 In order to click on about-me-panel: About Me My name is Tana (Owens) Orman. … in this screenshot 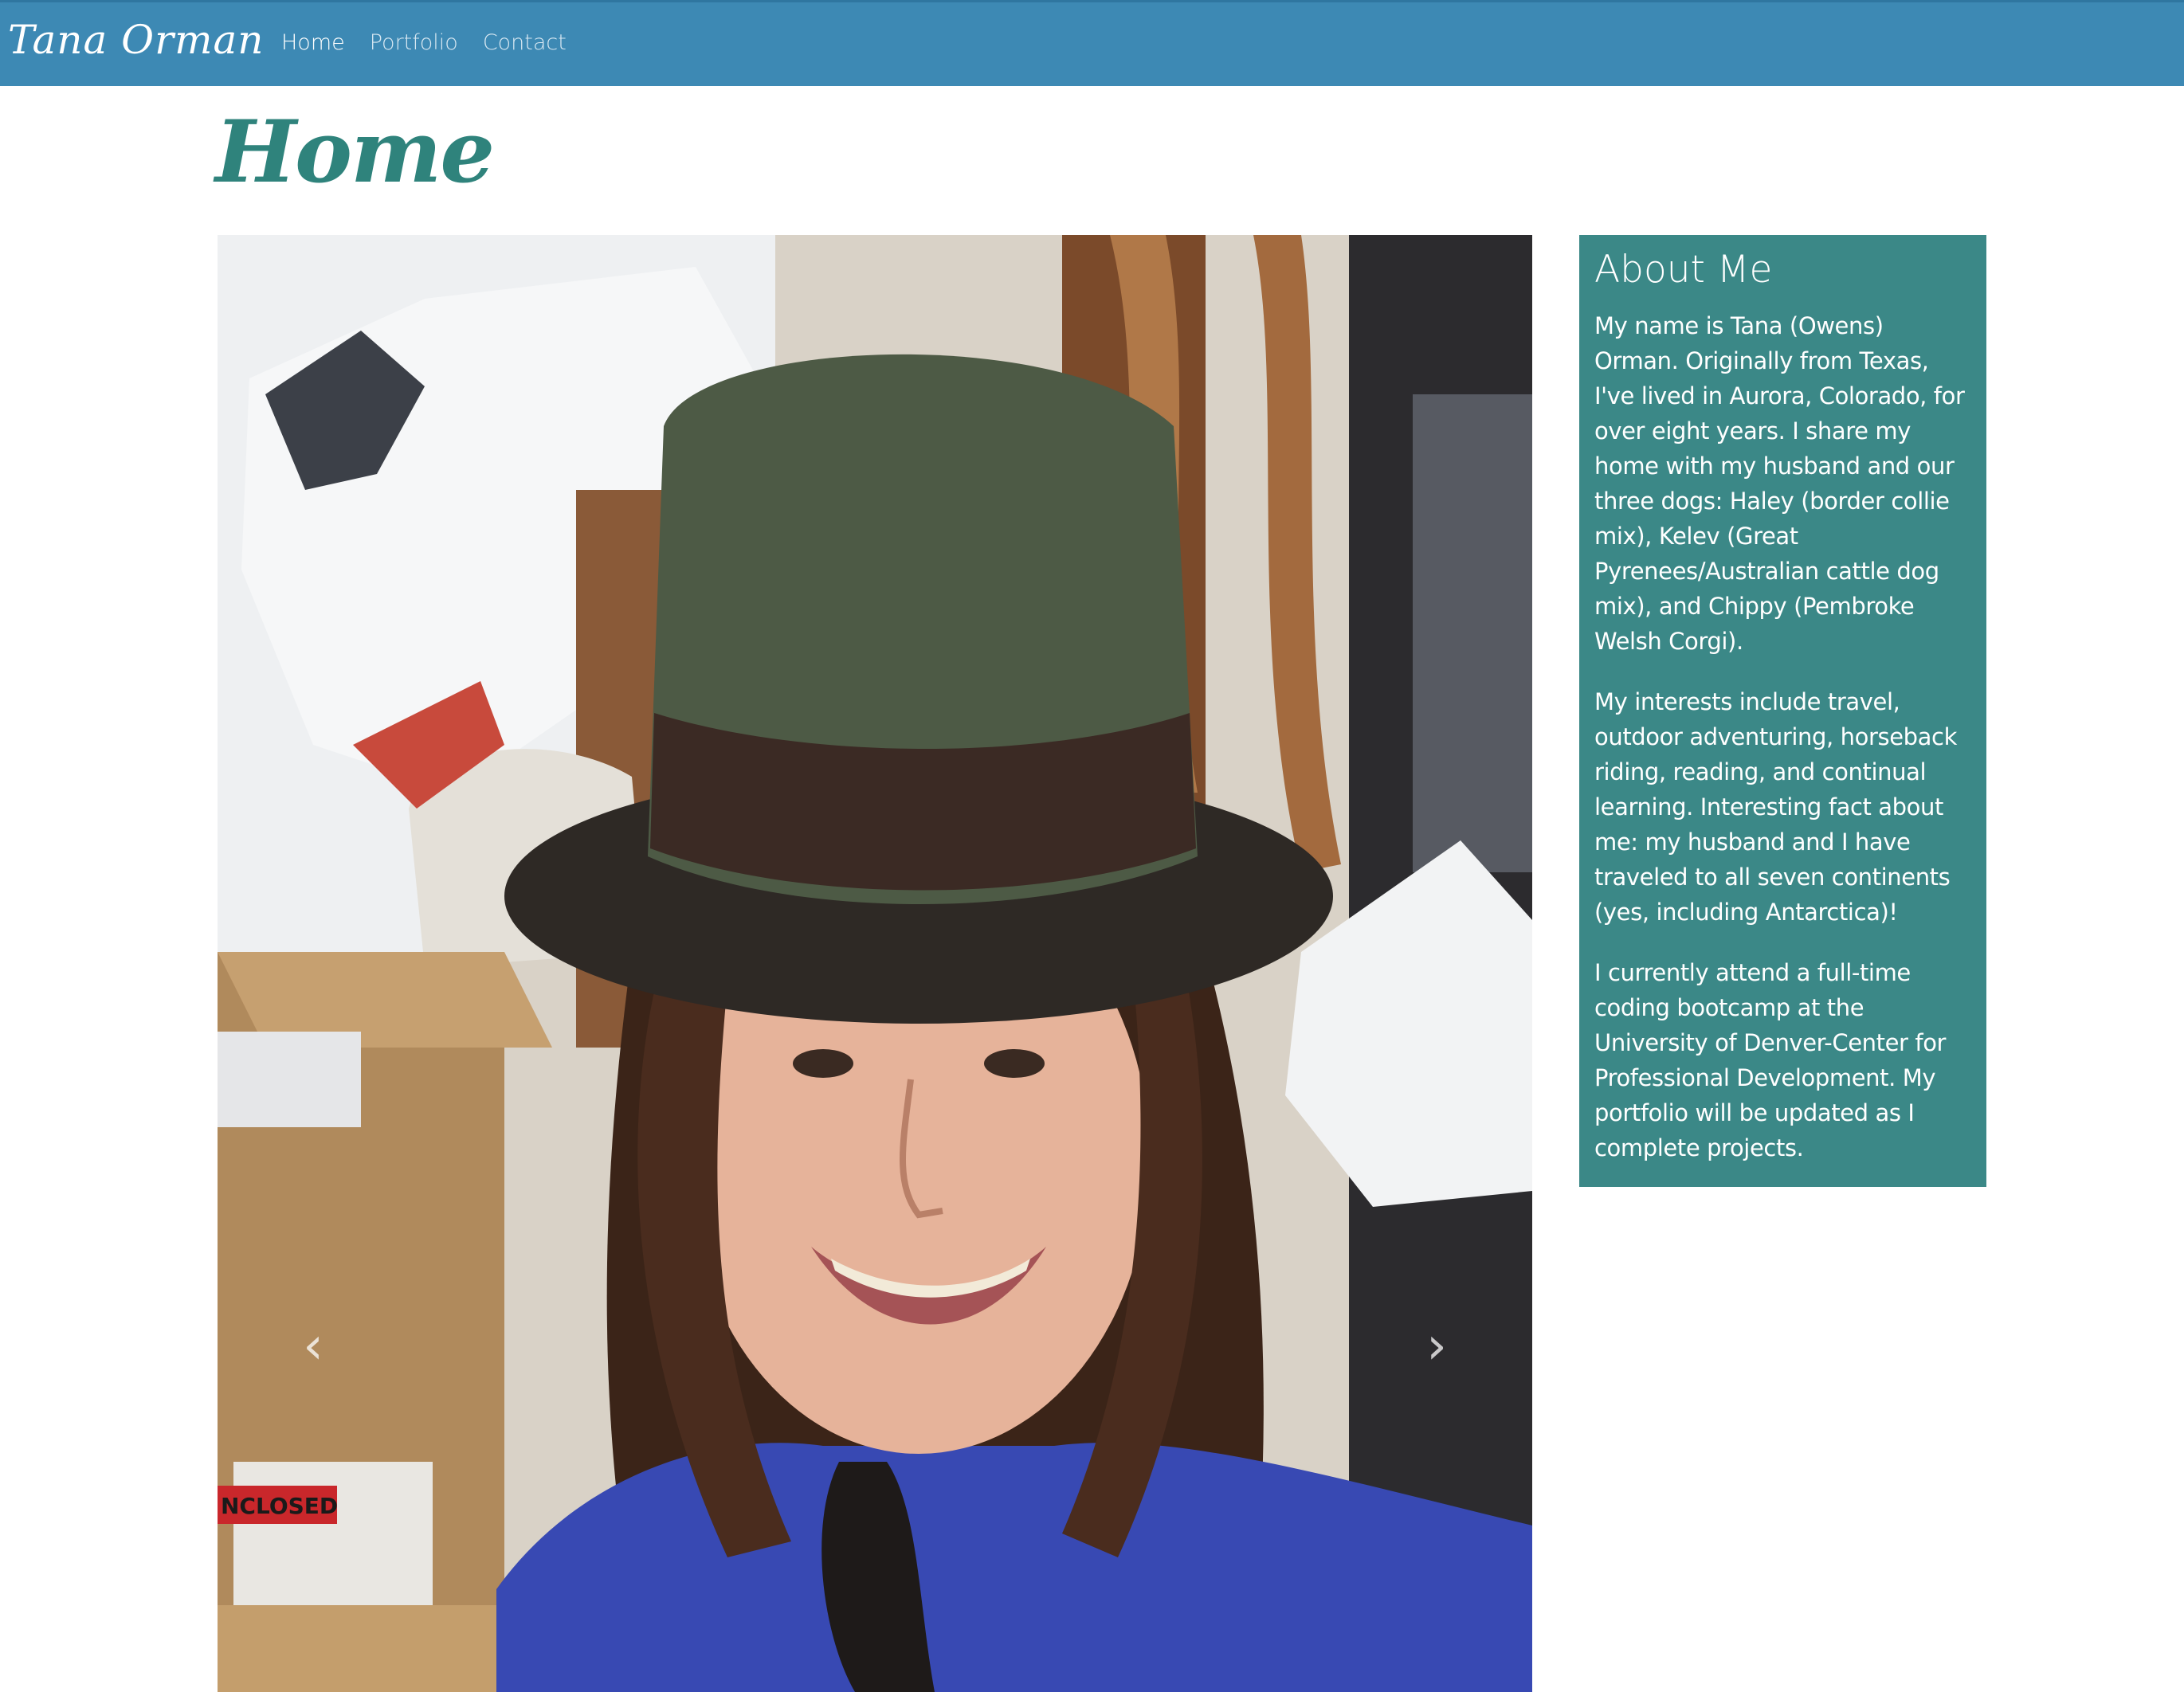, I will do `click(1782, 711)`.